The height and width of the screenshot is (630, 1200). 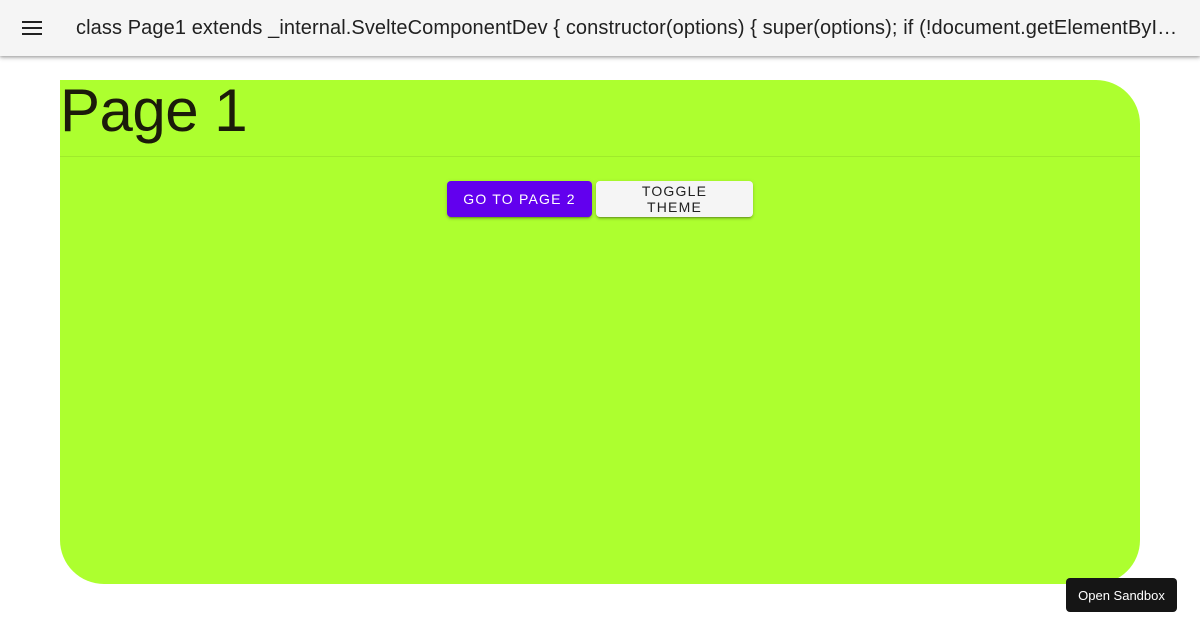 I want to click on action-buttons: Go to page 2 Toggle Theme, so click(x=600, y=199).